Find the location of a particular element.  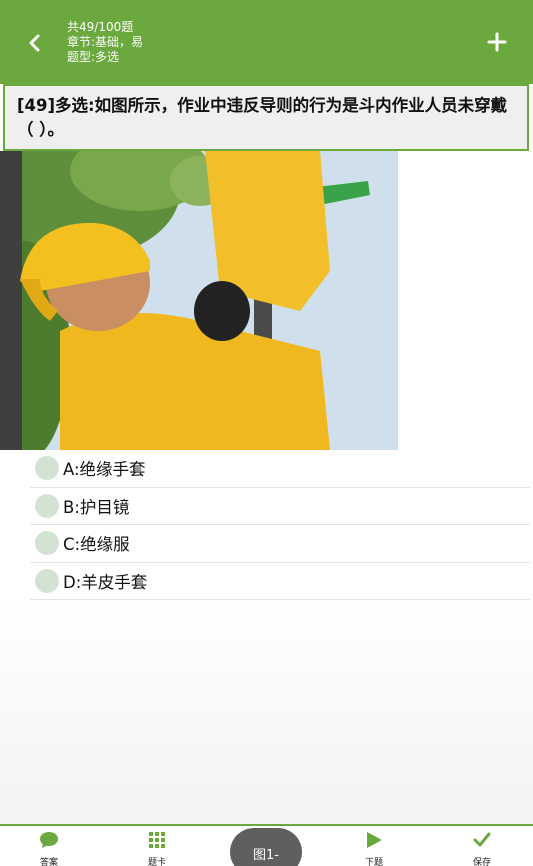

back-button is located at coordinates (35, 43).